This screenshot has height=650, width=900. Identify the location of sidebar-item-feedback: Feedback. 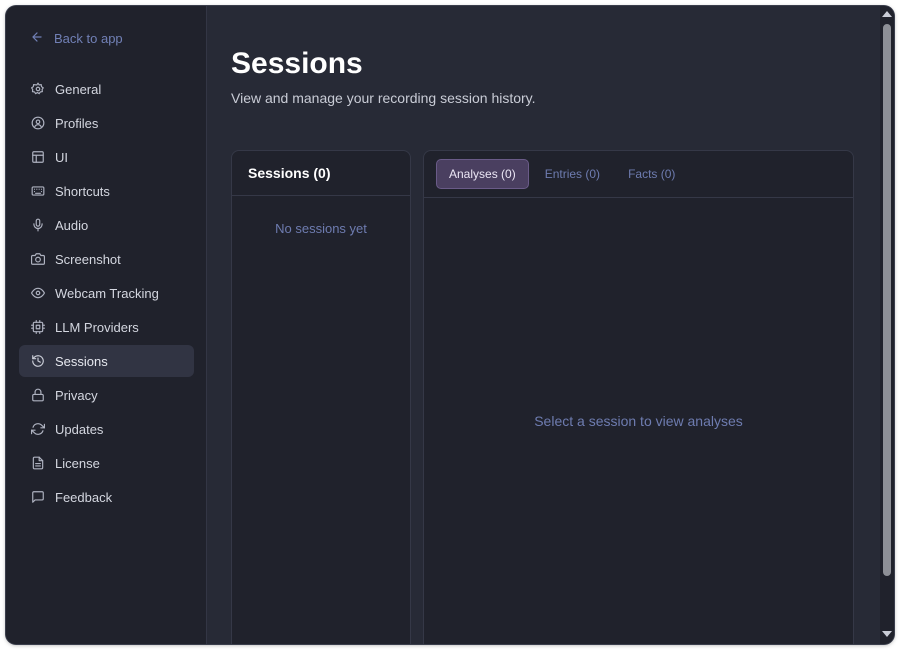
(106, 497).